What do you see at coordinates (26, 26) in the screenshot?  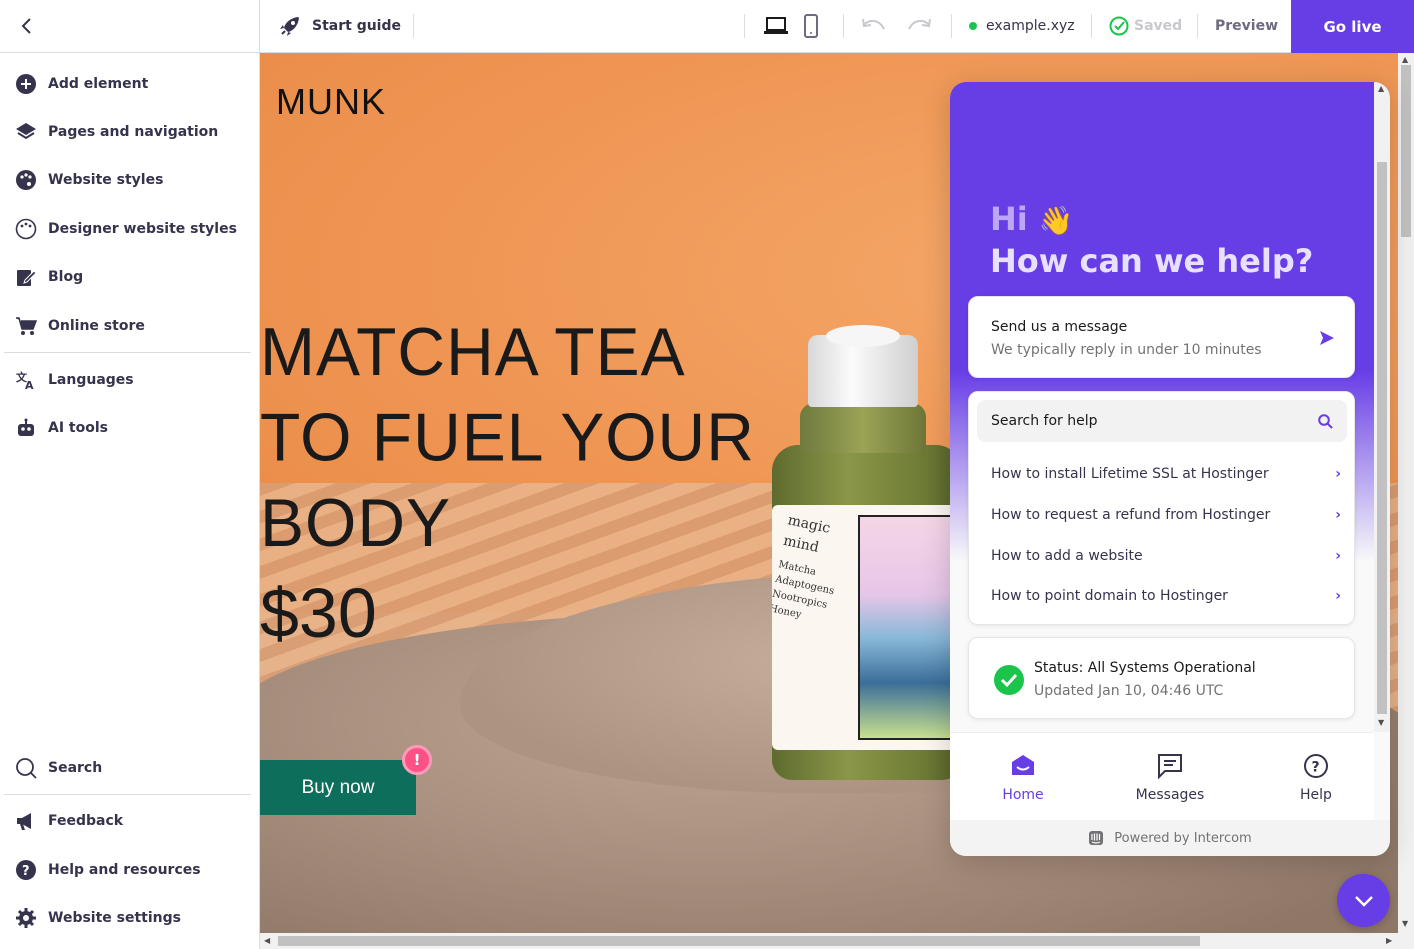 I see `chevron-left-icon` at bounding box center [26, 26].